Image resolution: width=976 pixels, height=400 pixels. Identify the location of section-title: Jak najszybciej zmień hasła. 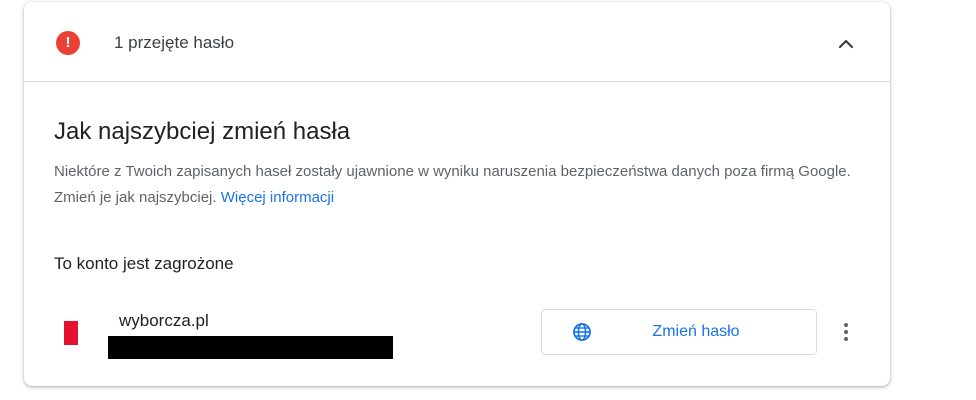
(202, 131).